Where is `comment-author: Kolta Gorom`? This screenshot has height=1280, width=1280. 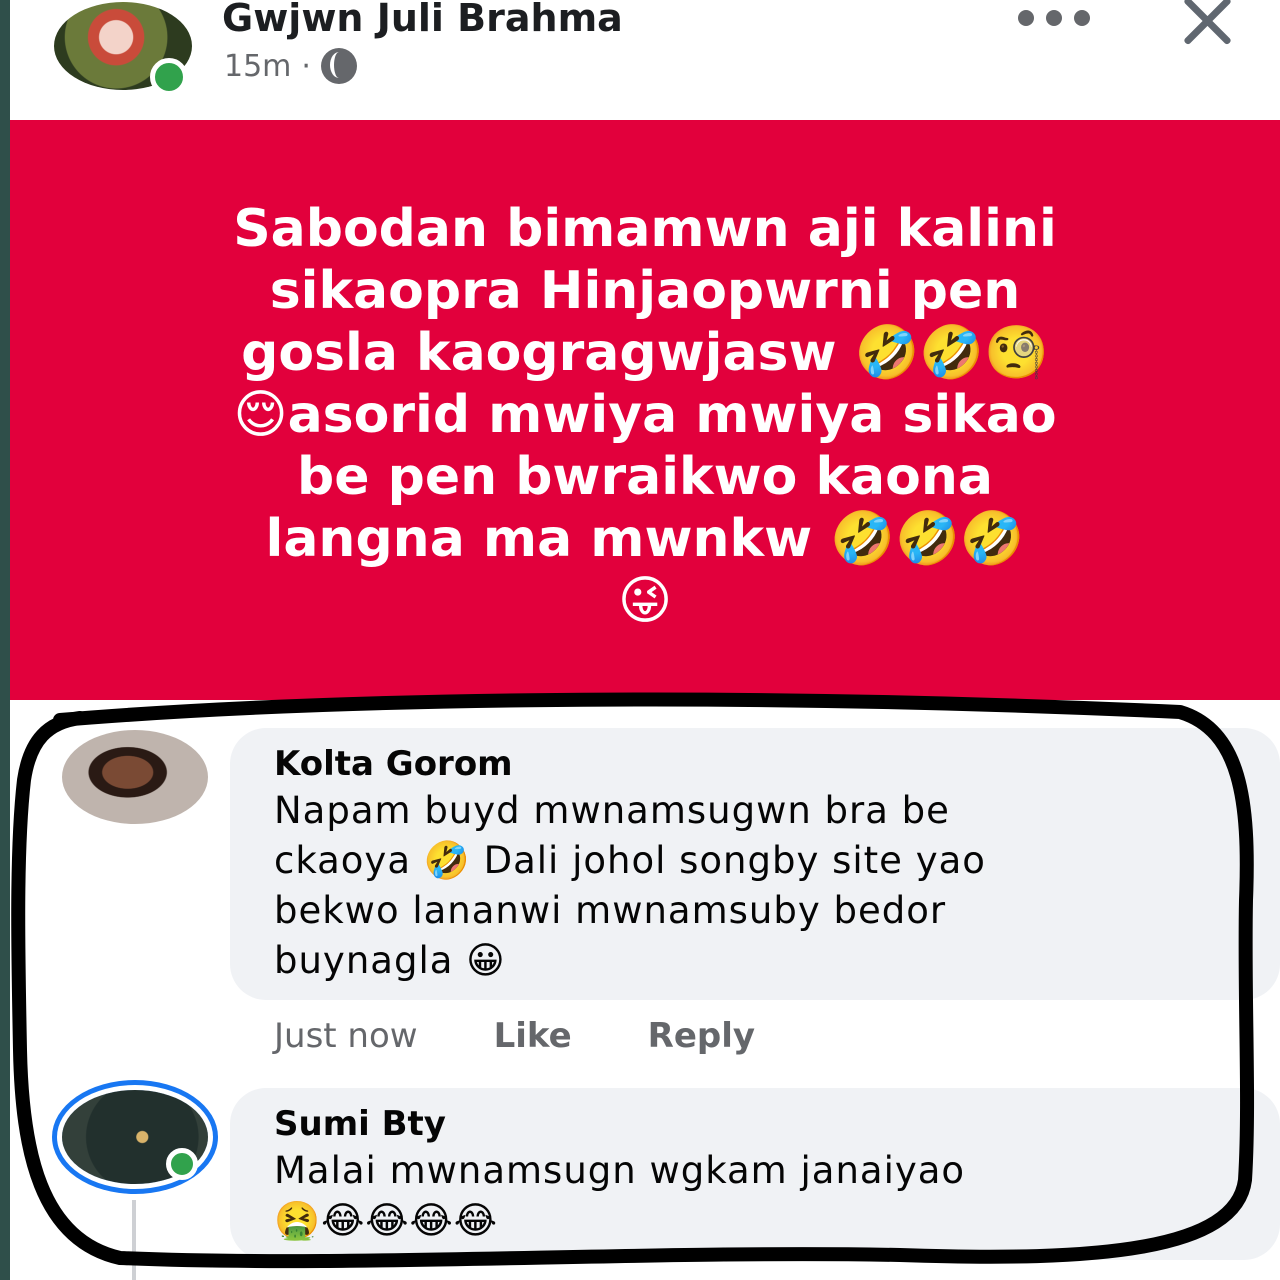
comment-author: Kolta Gorom is located at coordinates (754, 764).